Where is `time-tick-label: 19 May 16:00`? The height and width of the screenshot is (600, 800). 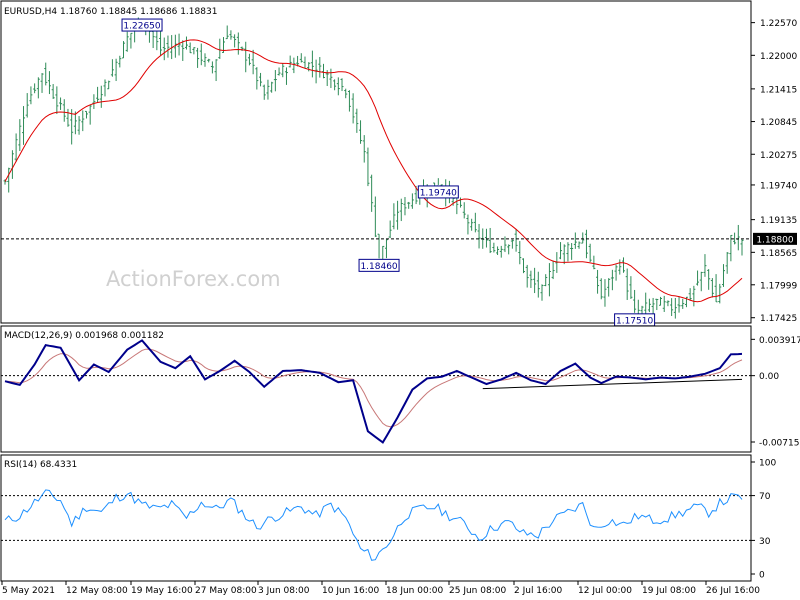
time-tick-label: 19 May 16:00 is located at coordinates (162, 591).